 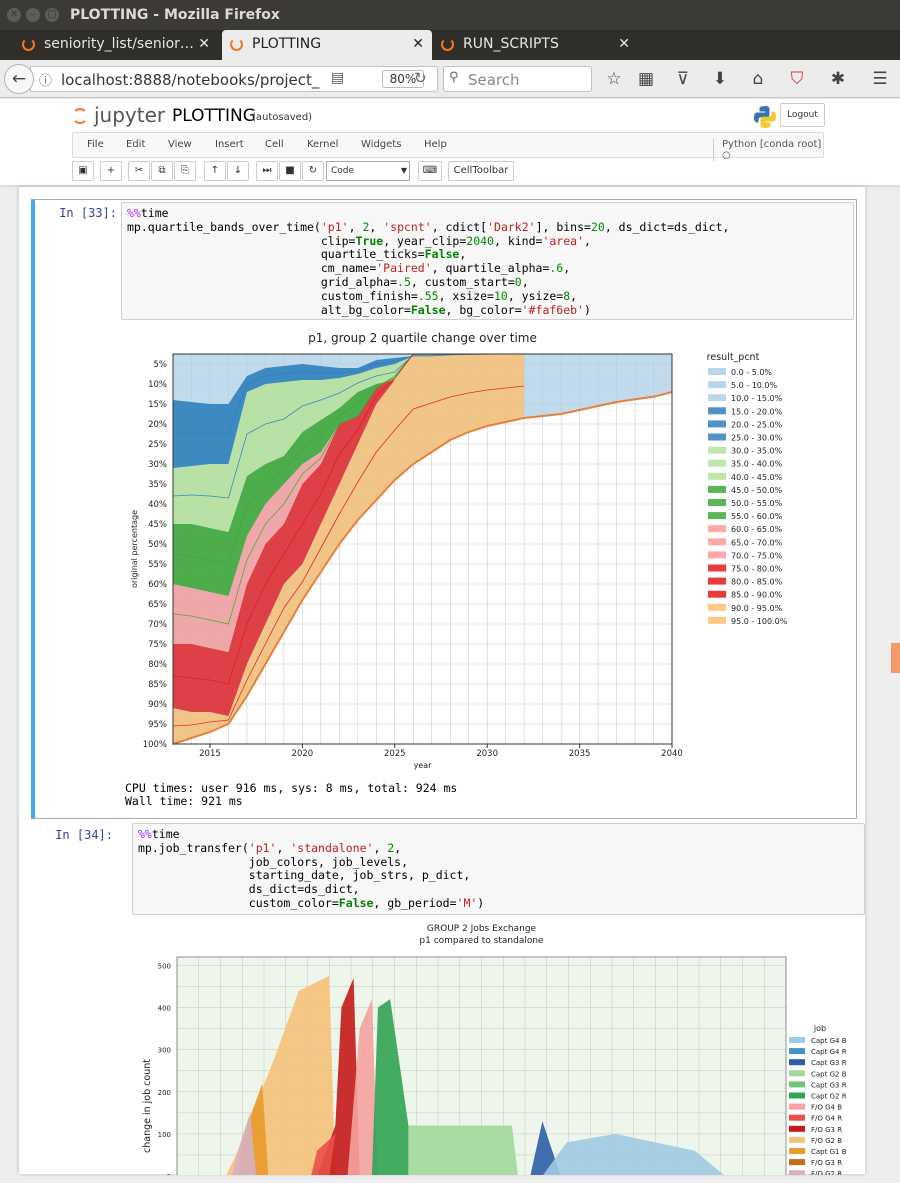 I want to click on paste-icon: ⎘, so click(x=185, y=171).